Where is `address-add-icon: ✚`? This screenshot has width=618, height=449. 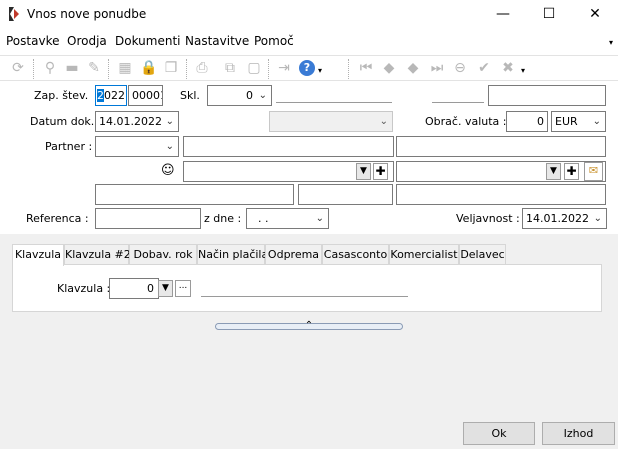 address-add-icon: ✚ is located at coordinates (571, 171).